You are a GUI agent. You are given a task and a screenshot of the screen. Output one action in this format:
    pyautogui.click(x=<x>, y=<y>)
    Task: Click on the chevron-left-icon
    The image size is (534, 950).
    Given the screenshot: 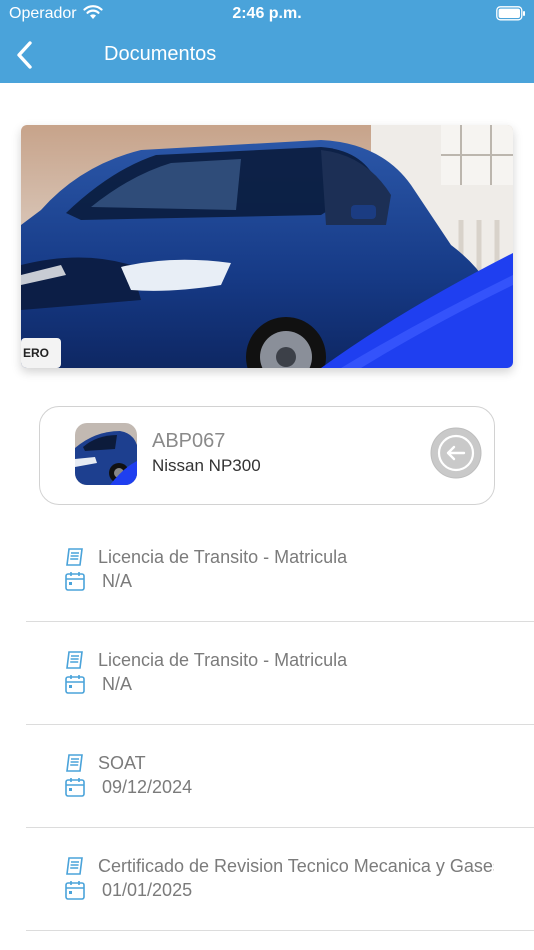 What is the action you would take?
    pyautogui.click(x=24, y=55)
    